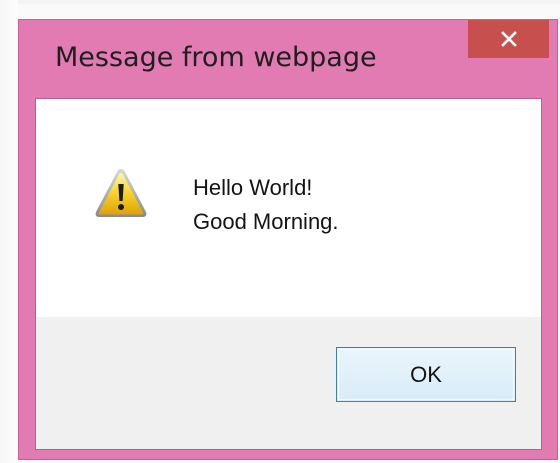  Describe the element at coordinates (9, 231) in the screenshot. I see `page-background-left` at that location.